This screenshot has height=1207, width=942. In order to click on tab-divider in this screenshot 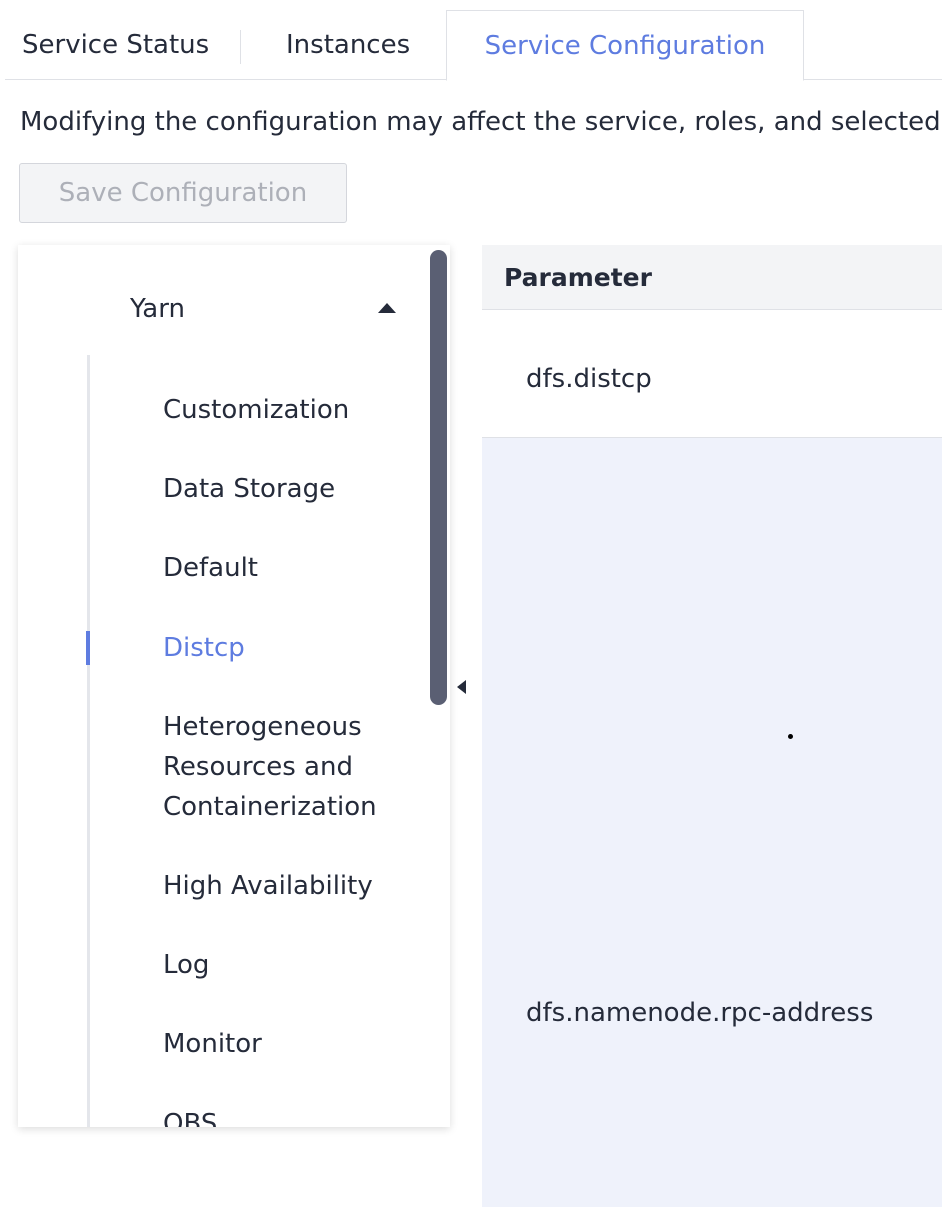, I will do `click(240, 47)`.